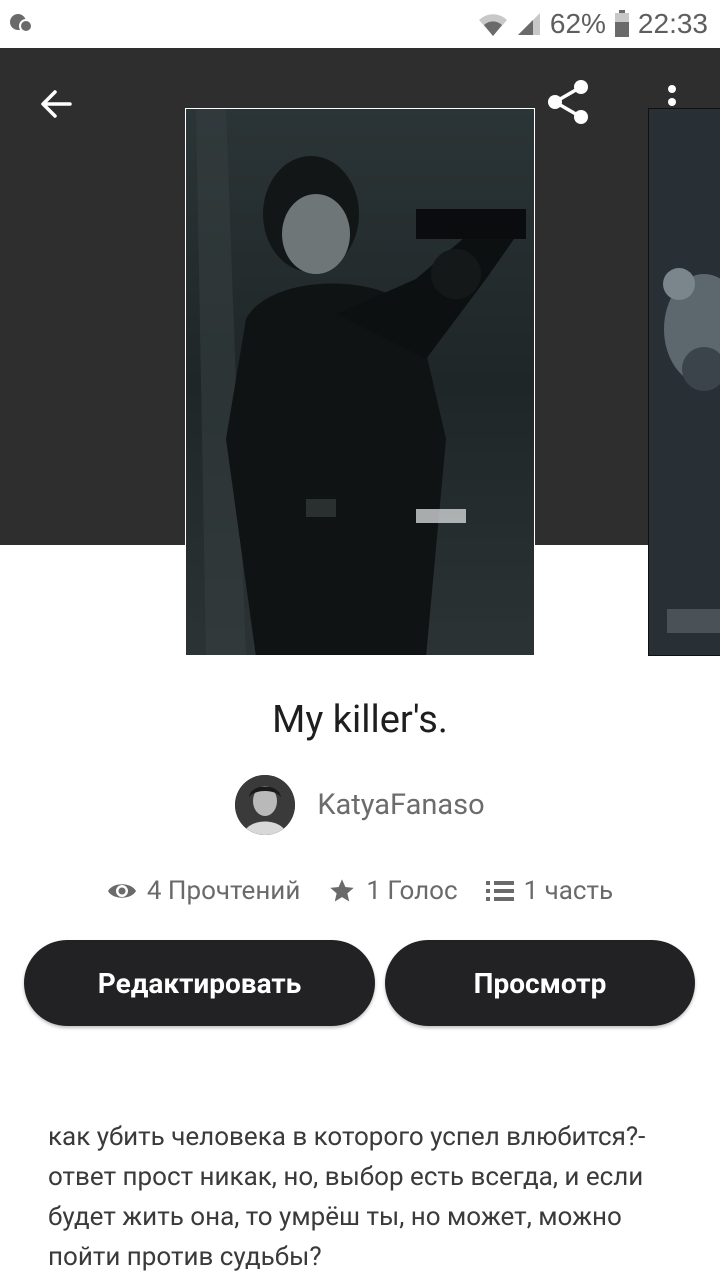 The image size is (720, 1280). I want to click on votes-stat: 1 Голос, so click(393, 891).